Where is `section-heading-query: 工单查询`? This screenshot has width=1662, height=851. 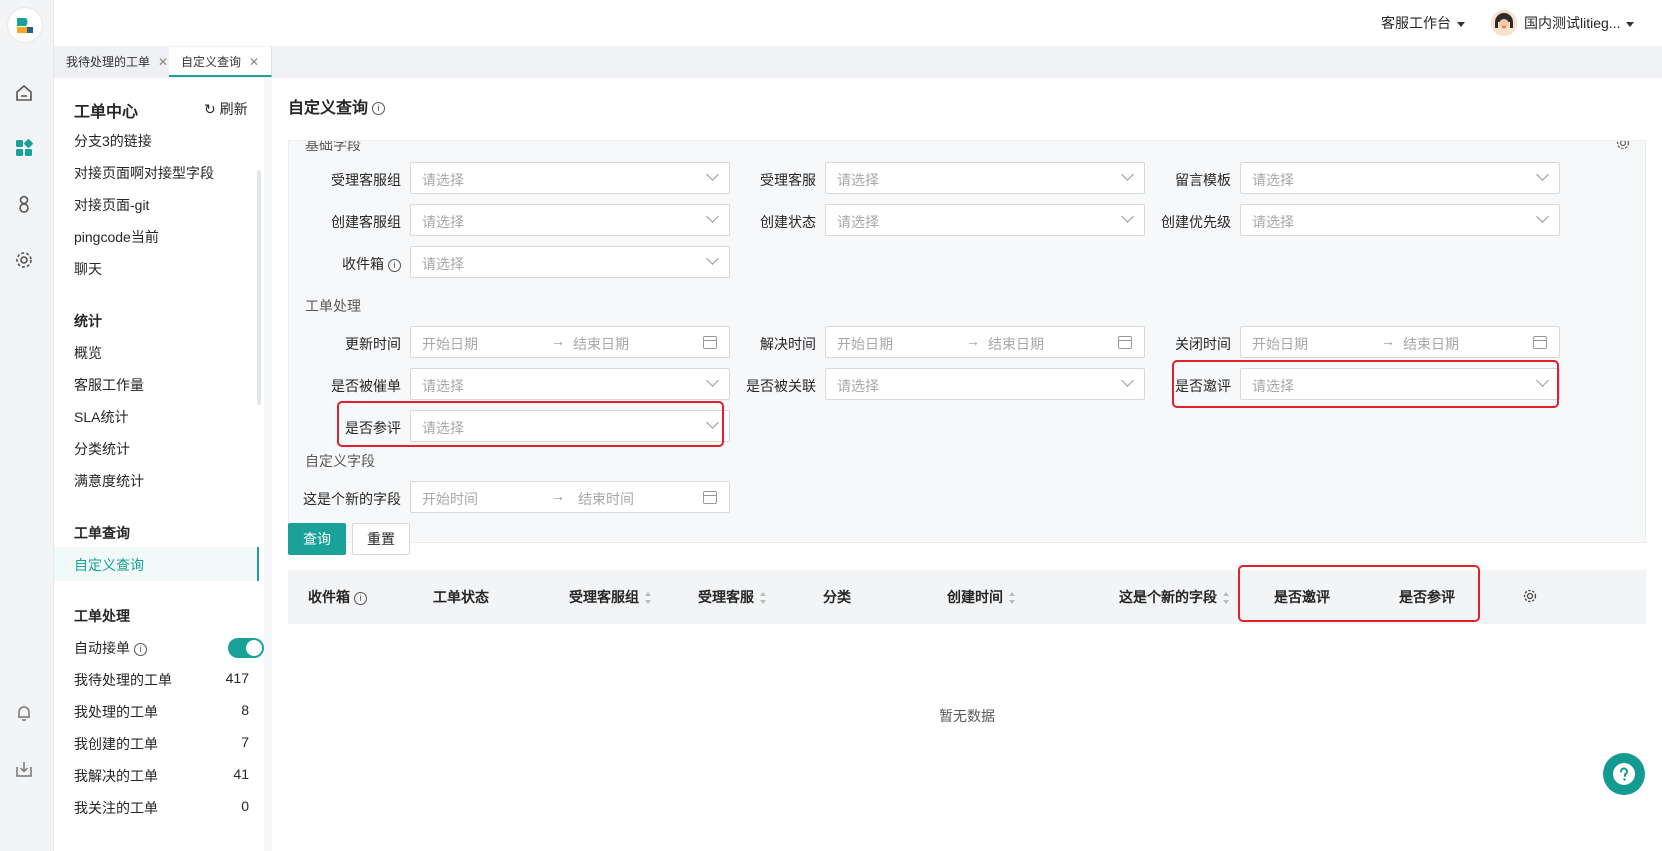
section-heading-query: 工单查询 is located at coordinates (102, 533).